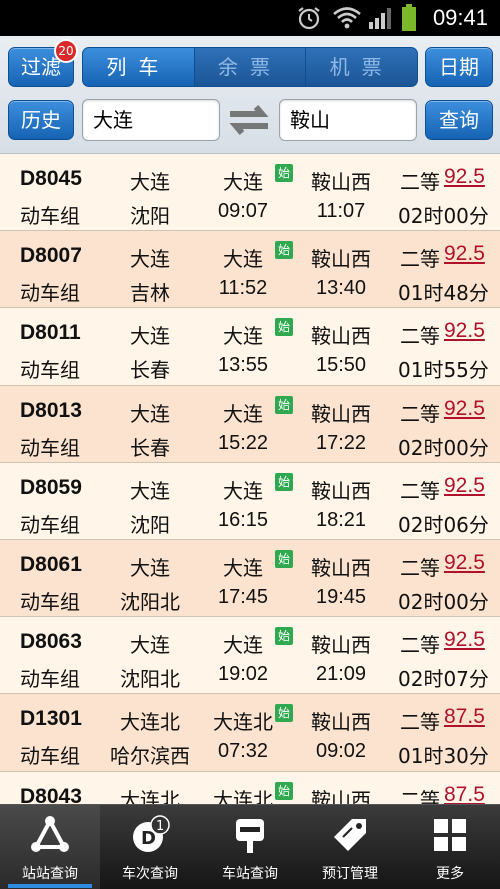  I want to click on date-button: 日期, so click(459, 67).